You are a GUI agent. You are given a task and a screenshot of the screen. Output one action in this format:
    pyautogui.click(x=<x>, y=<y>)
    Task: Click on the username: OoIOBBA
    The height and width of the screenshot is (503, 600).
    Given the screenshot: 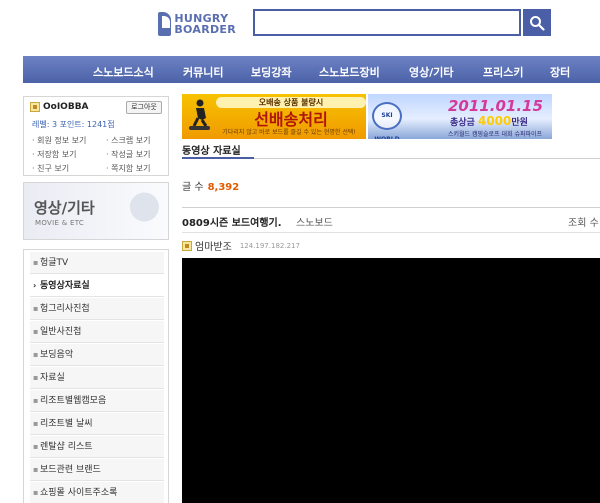 What is the action you would take?
    pyautogui.click(x=66, y=107)
    